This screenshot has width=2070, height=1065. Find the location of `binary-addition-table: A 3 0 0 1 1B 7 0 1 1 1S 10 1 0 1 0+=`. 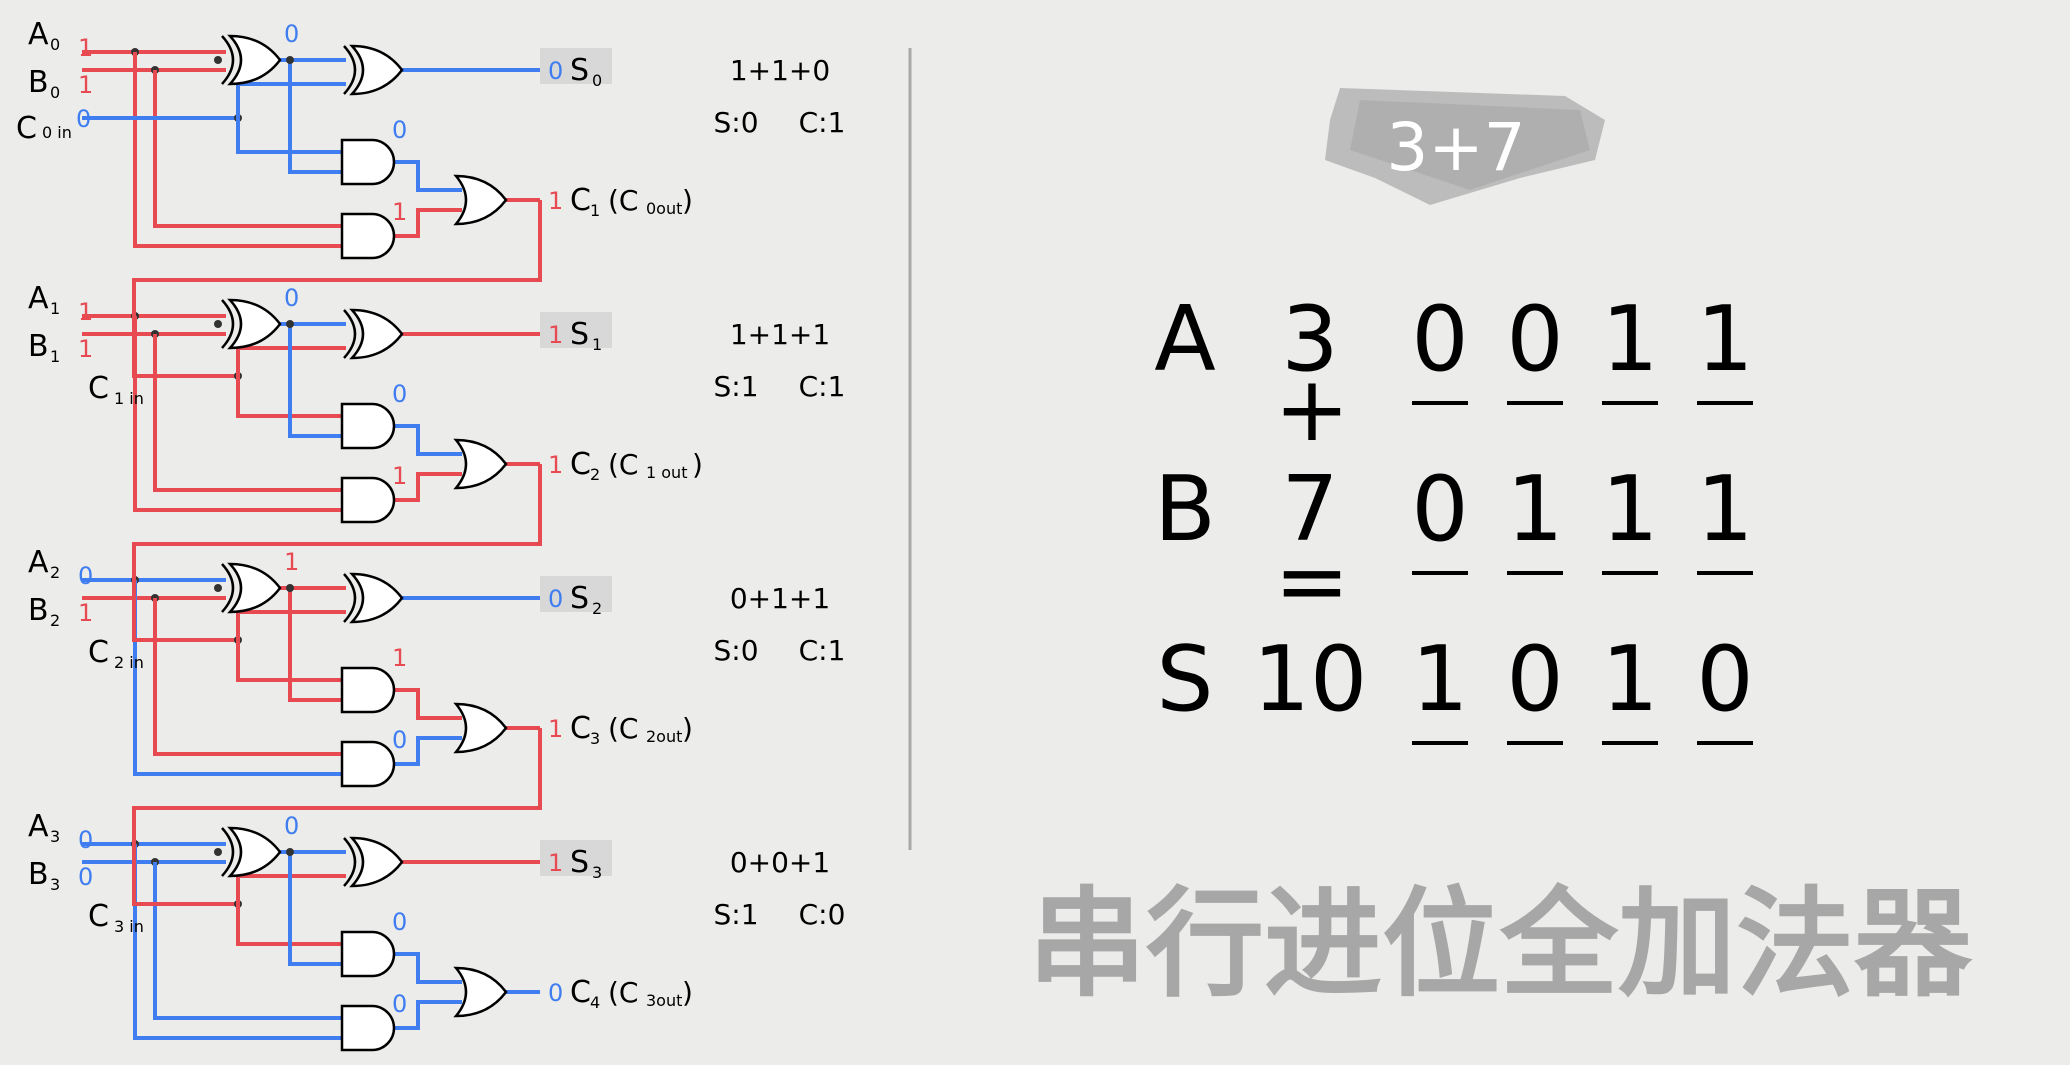

binary-addition-table: A 3 0 0 1 1B 7 0 1 1 1S 10 1 0 1 0+= is located at coordinates (1454, 516).